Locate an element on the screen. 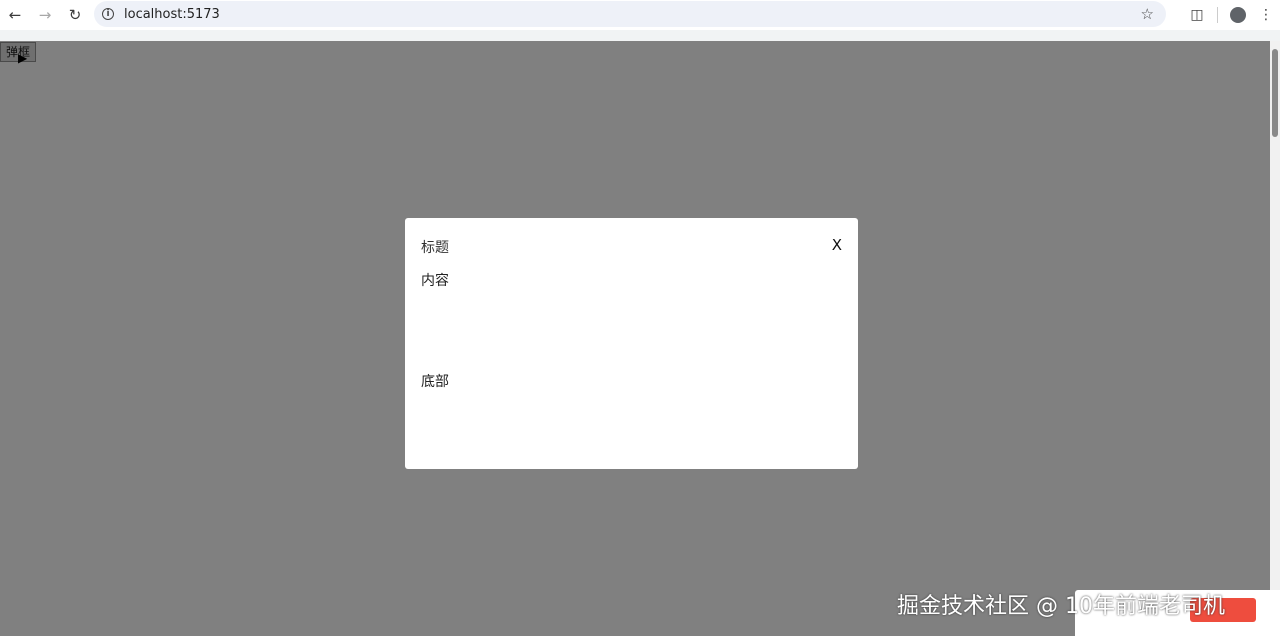  browser-toolbar: ← → ↻ i localhost:5173 ☆ ◫ ⋮ is located at coordinates (640, 15).